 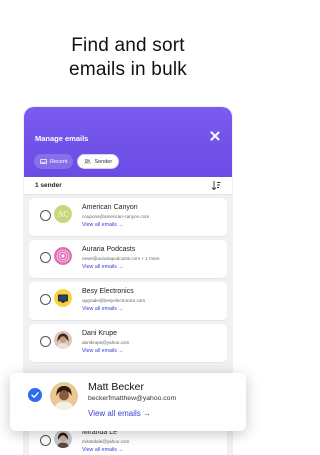 I want to click on featured-sender-name: Matt Becker, so click(x=116, y=387).